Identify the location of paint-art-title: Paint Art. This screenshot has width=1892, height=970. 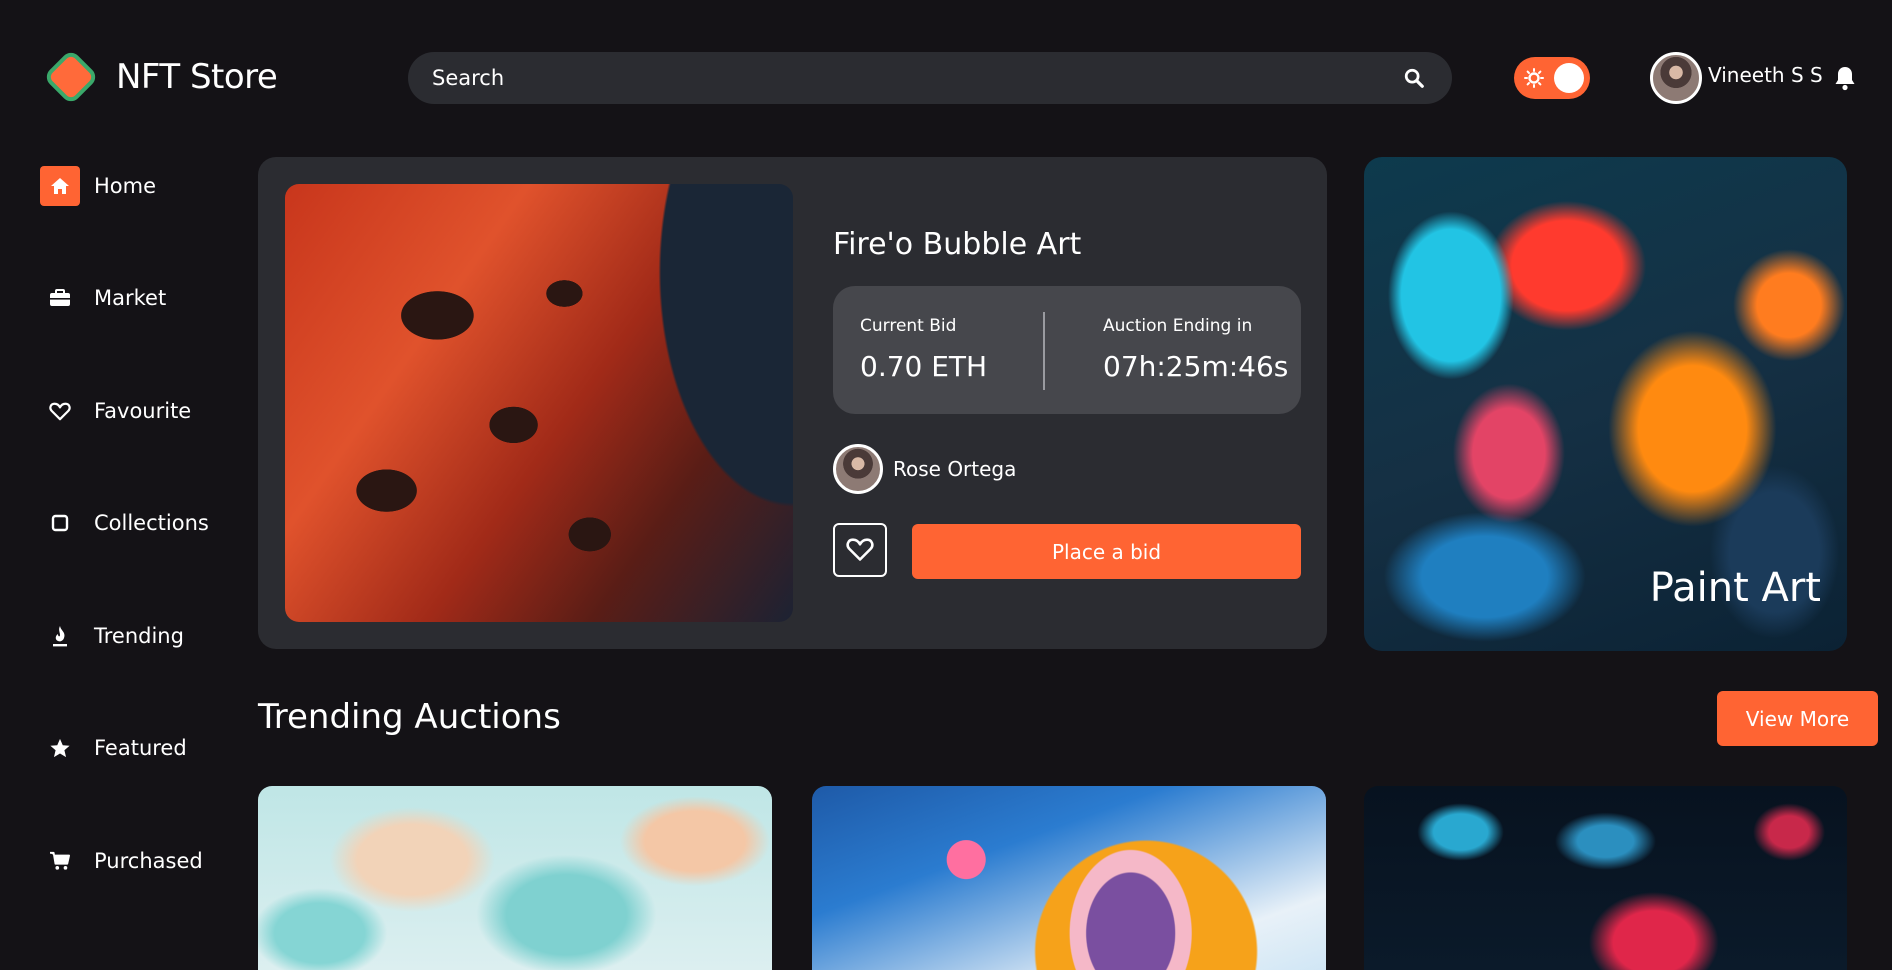
(1735, 588).